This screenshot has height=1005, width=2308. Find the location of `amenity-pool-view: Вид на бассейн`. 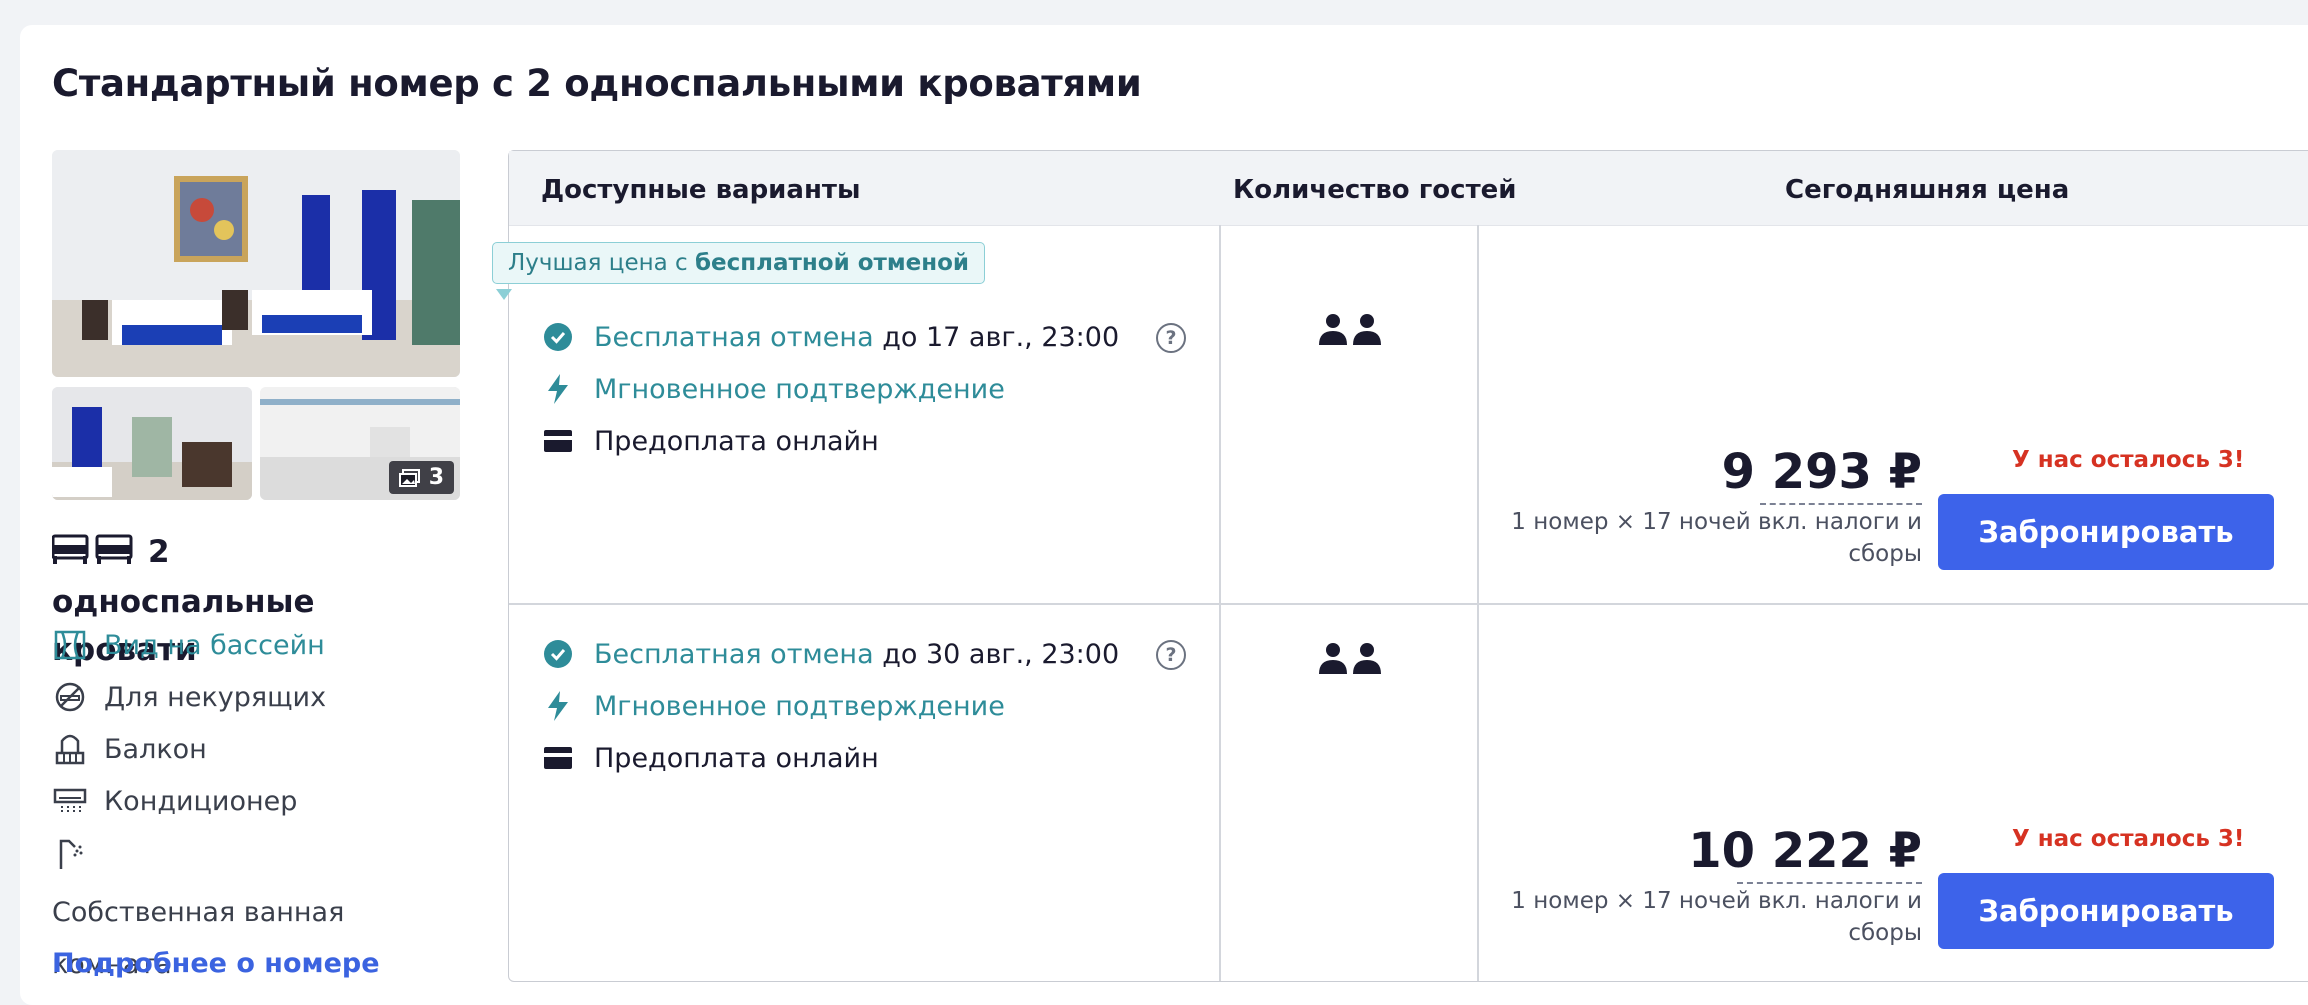

amenity-pool-view: Вид на бассейн is located at coordinates (188, 645).